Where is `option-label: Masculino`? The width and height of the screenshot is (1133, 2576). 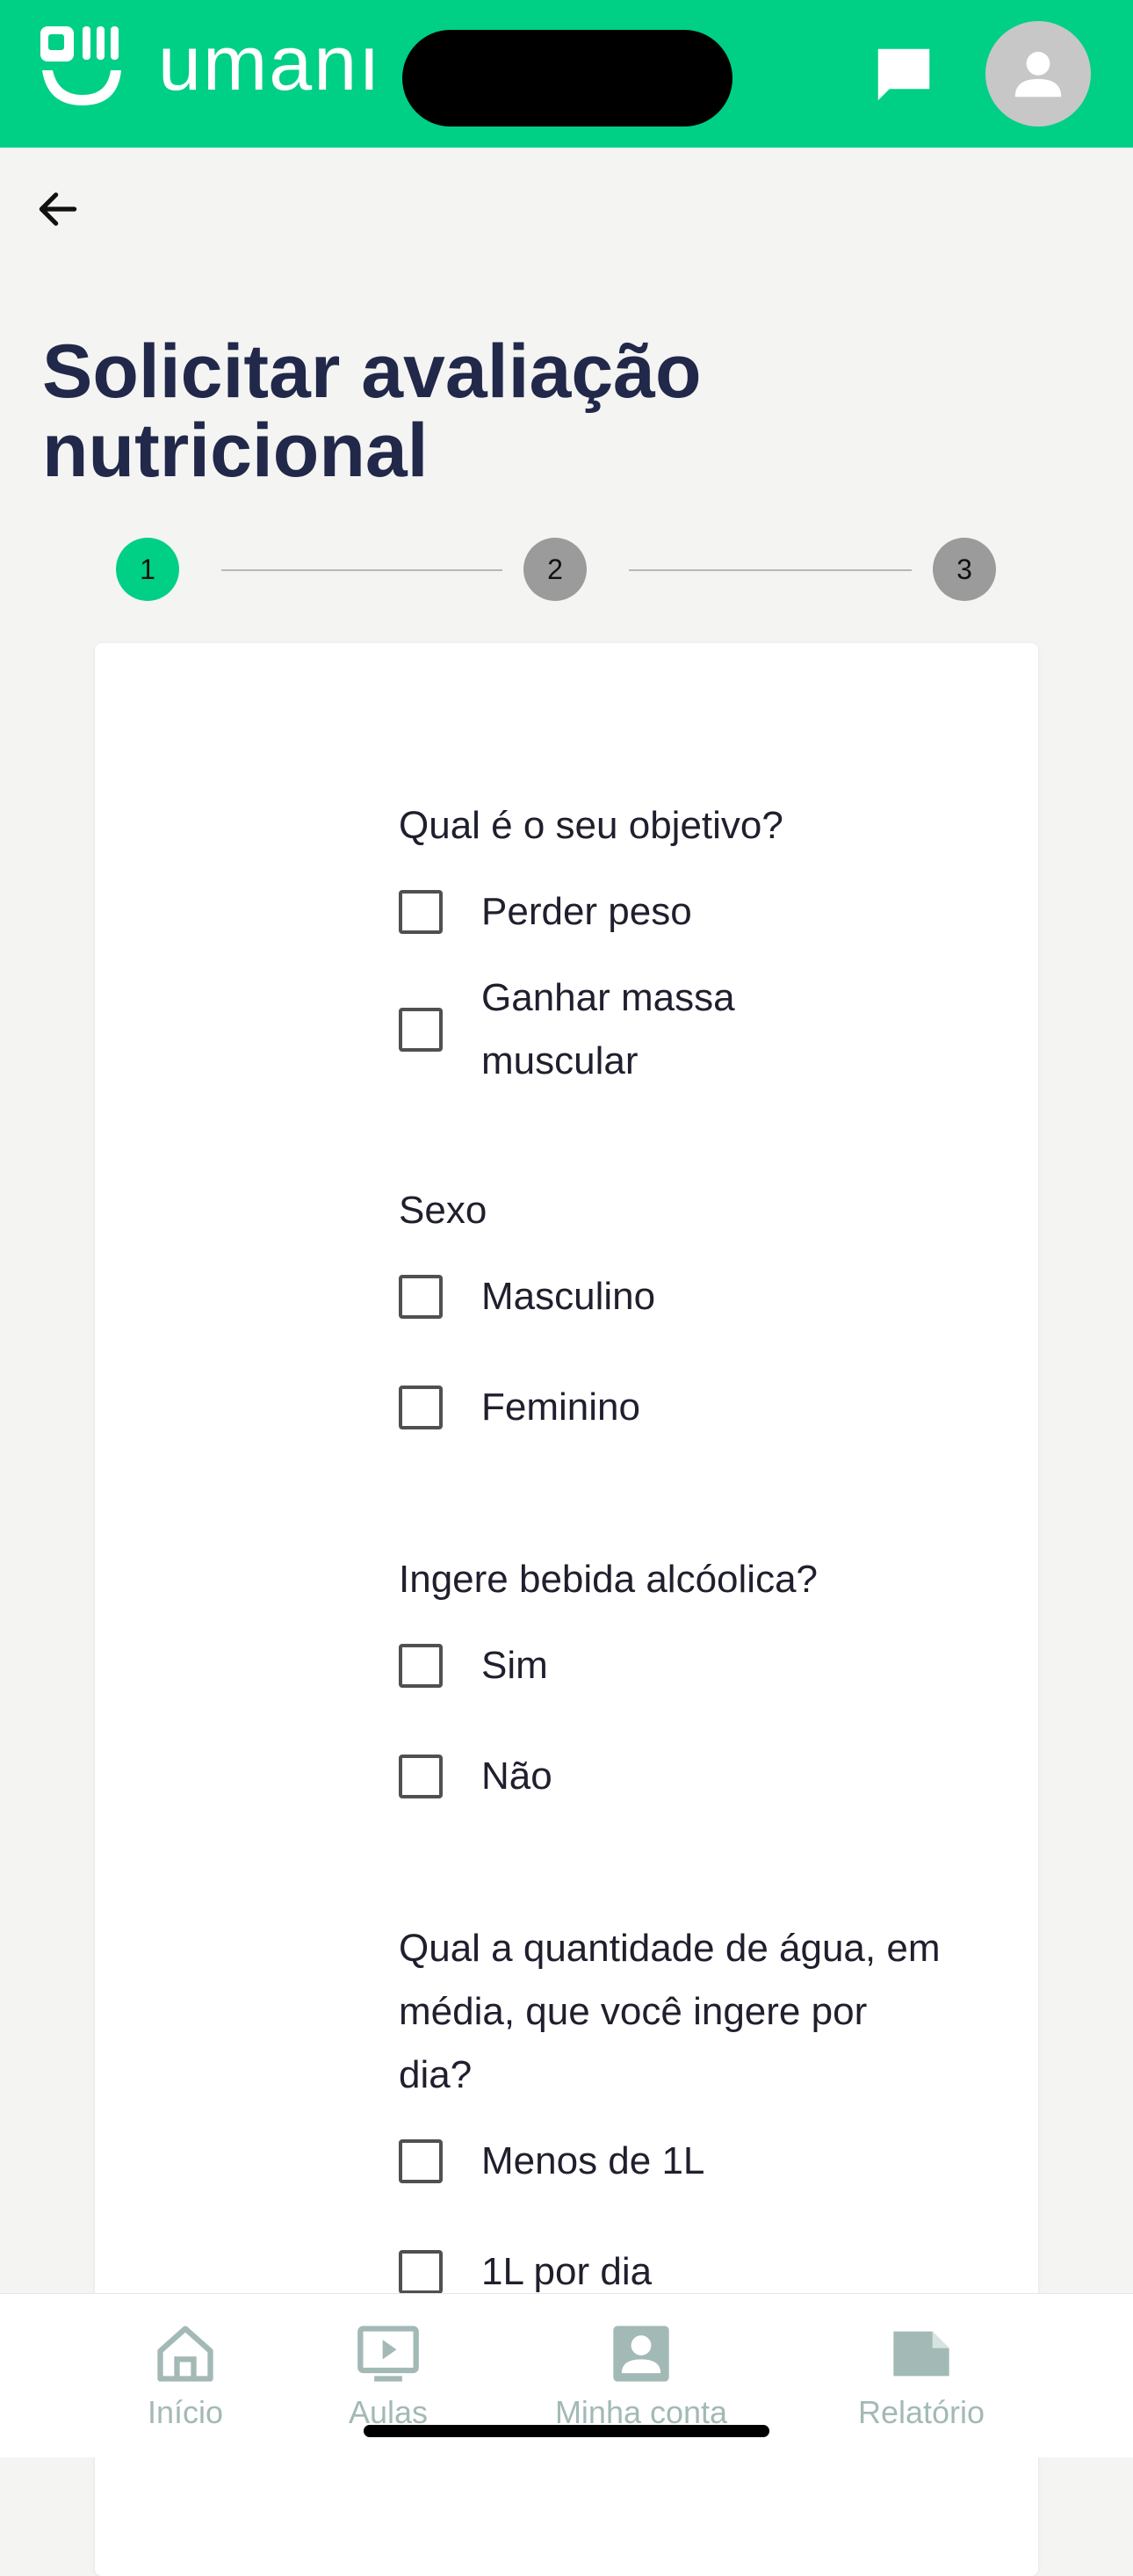
option-label: Masculino is located at coordinates (569, 1296).